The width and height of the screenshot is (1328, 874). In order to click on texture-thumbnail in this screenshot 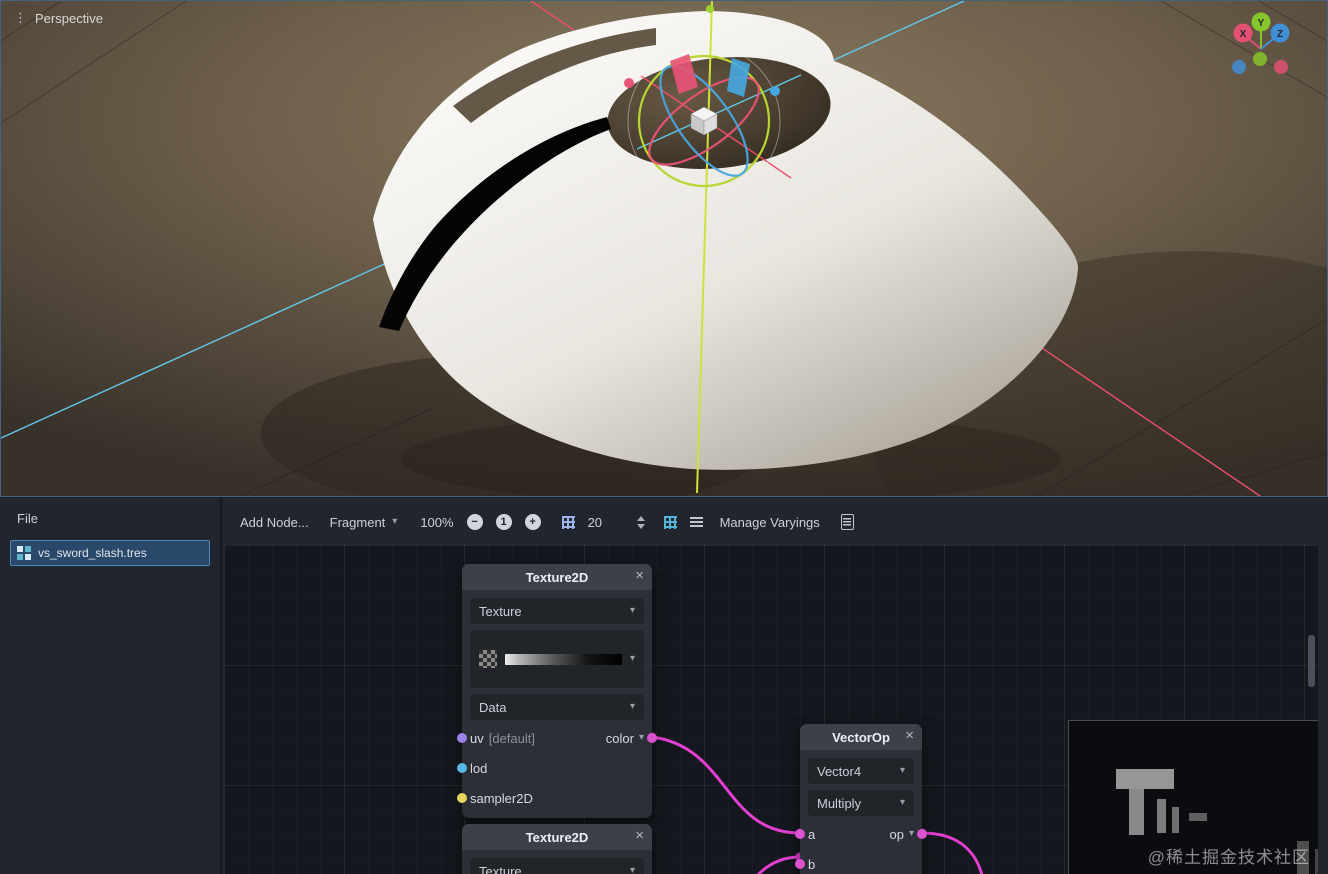, I will do `click(488, 659)`.